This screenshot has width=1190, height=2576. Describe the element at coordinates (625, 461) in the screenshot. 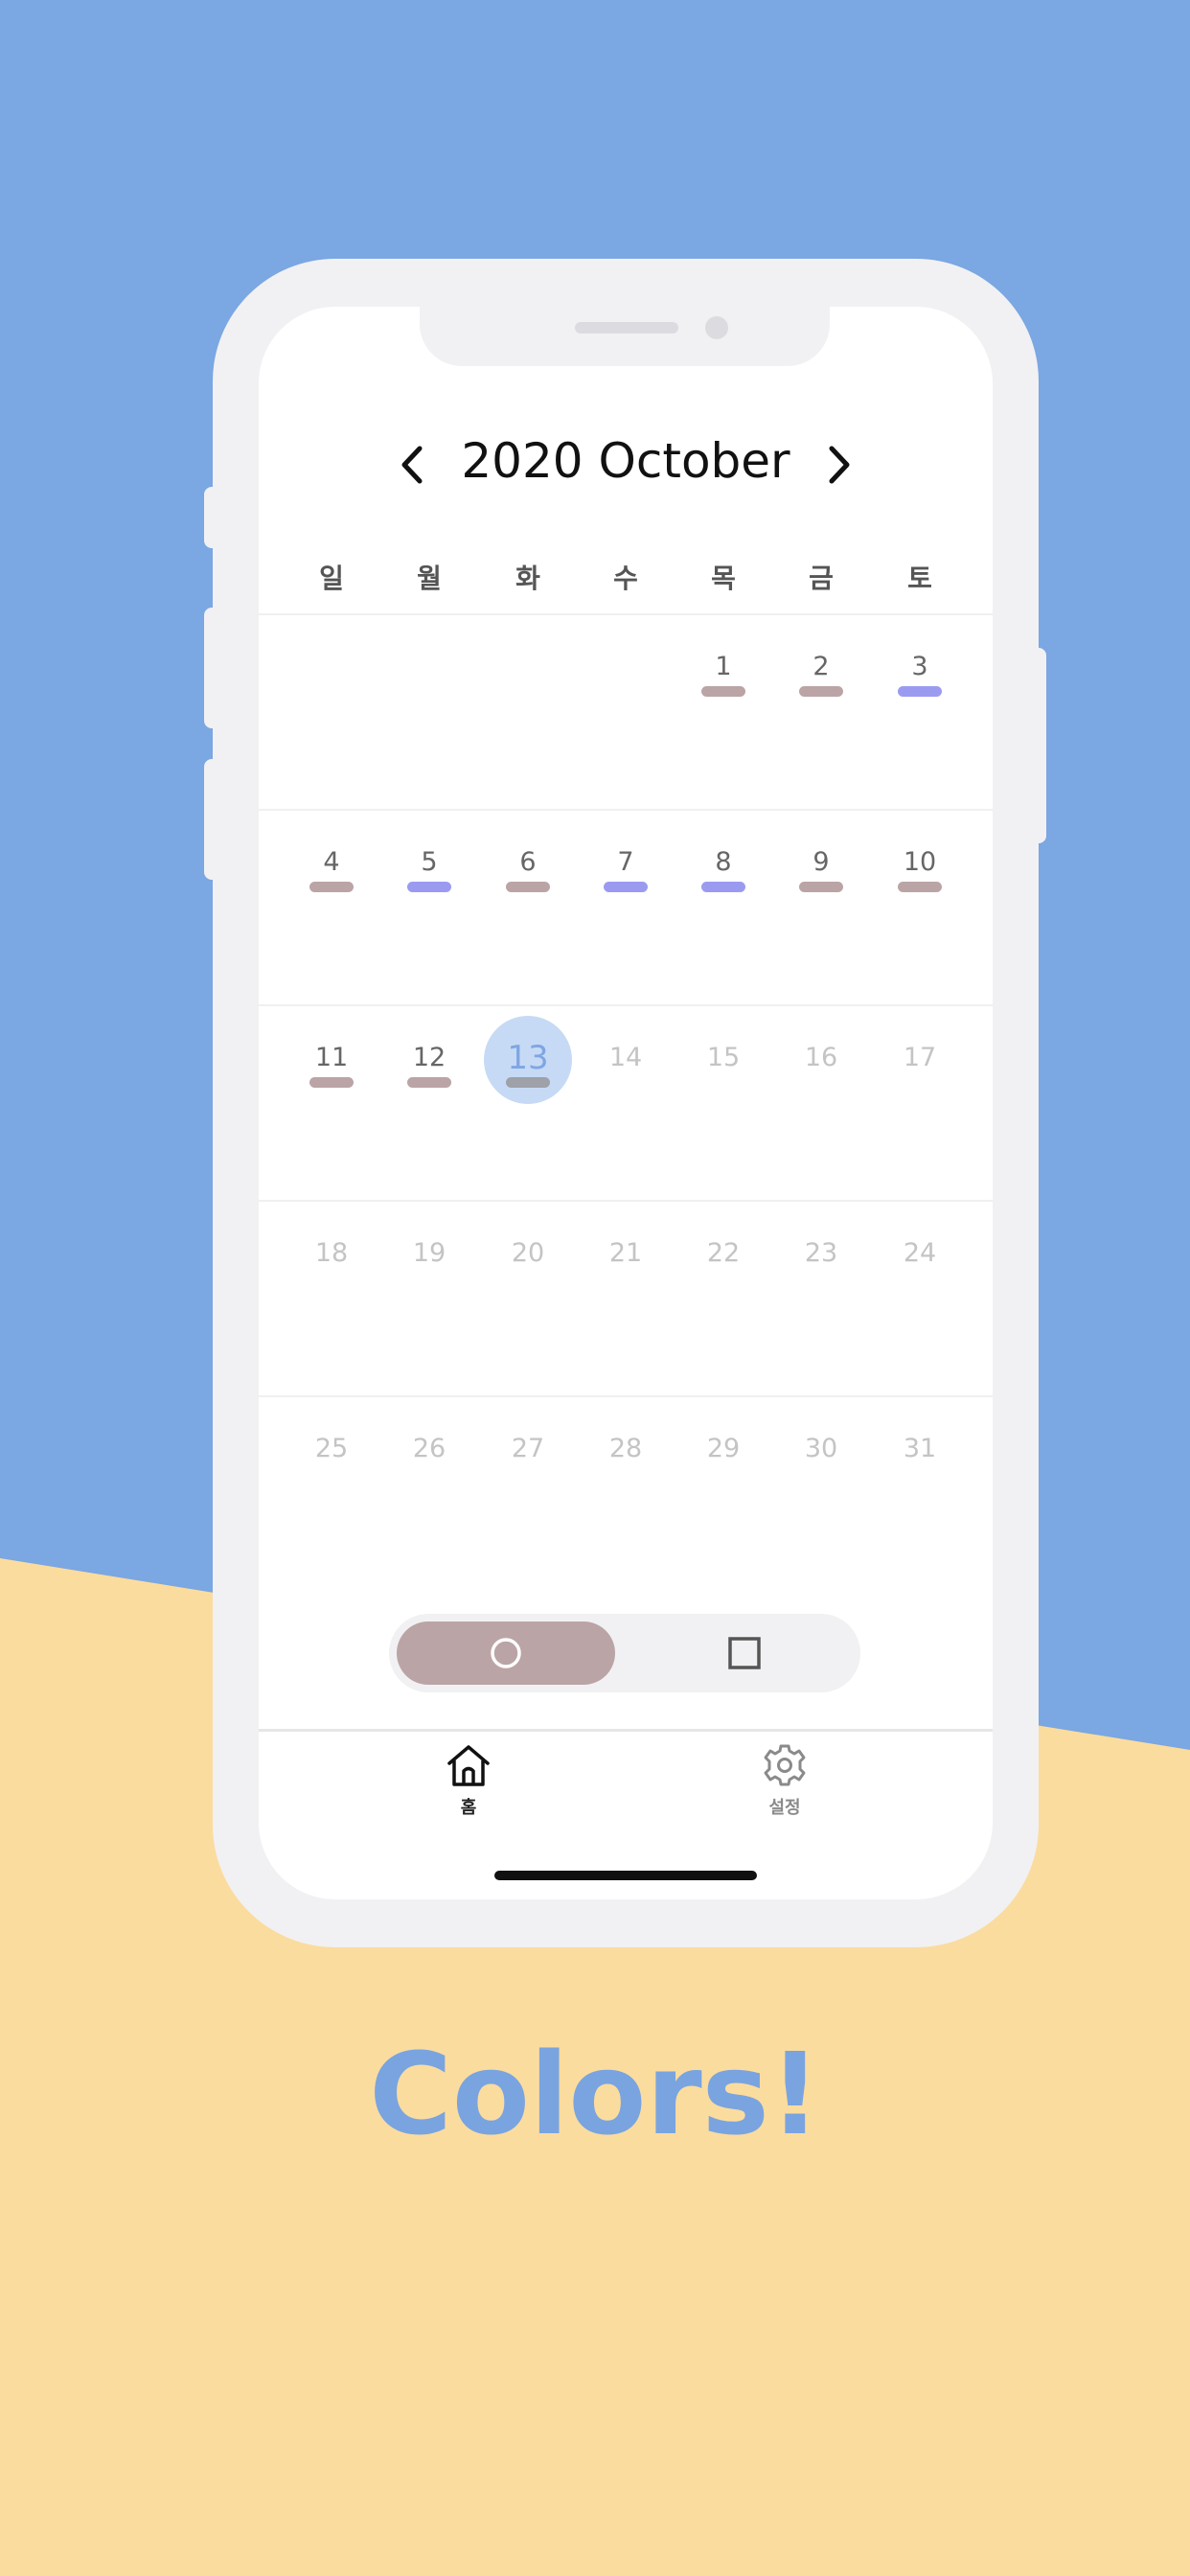

I see `month-title: 2020 October` at that location.